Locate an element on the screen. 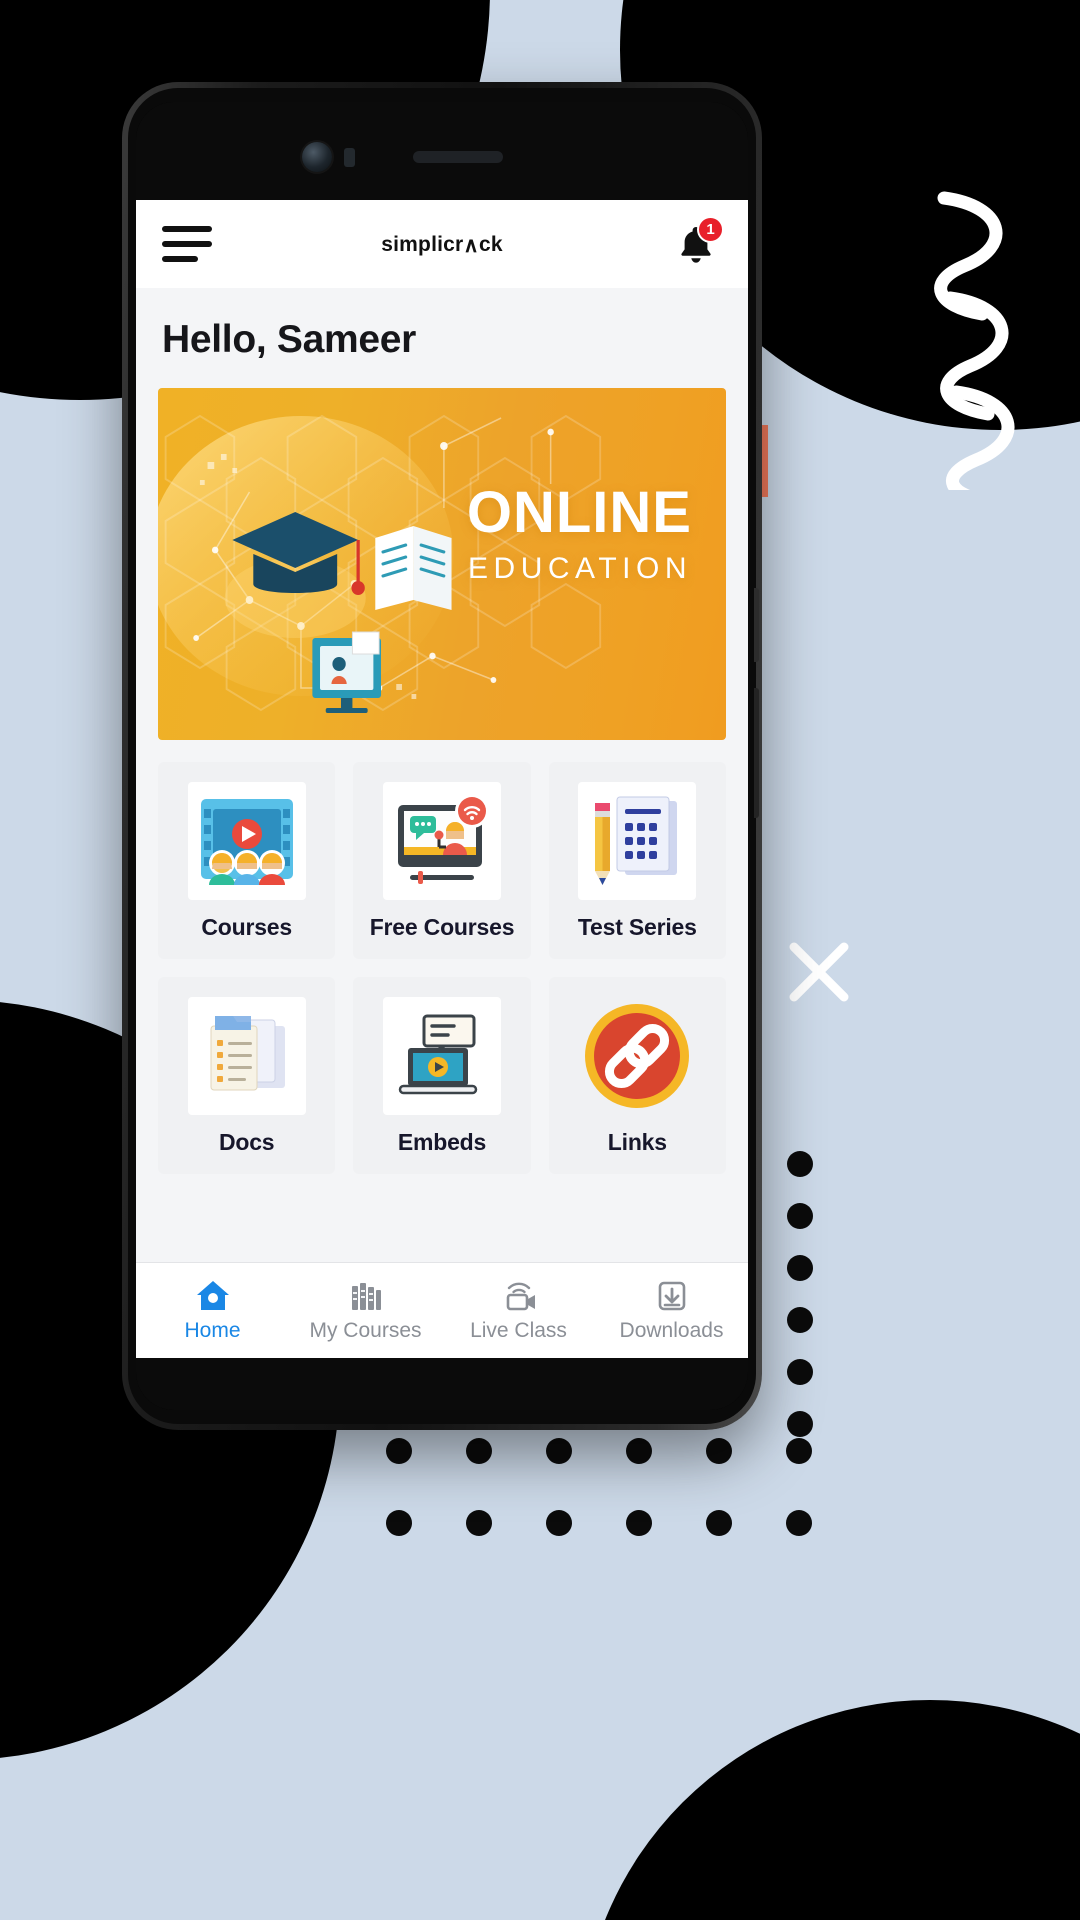 Image resolution: width=1080 pixels, height=1920 pixels. grid-item-docs: Docs is located at coordinates (247, 1075).